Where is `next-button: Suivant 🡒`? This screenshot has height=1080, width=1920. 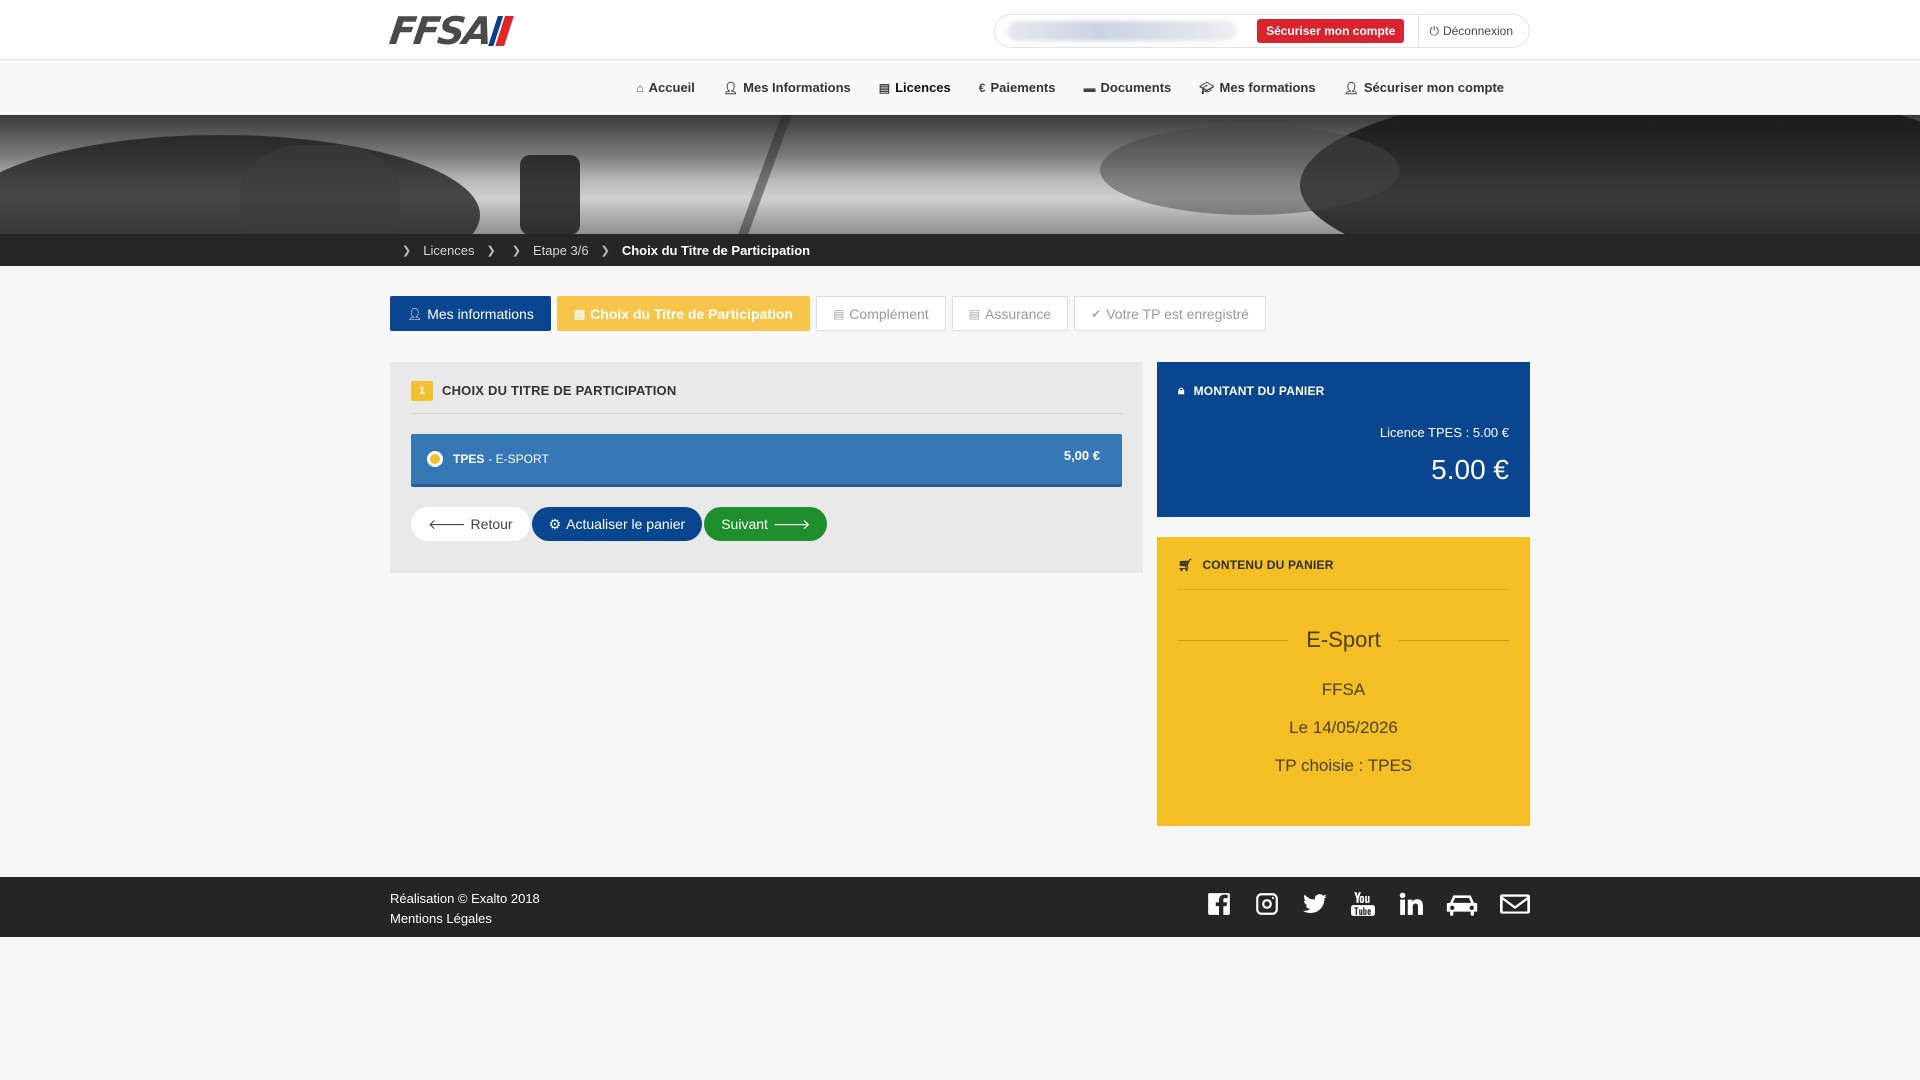 next-button: Suivant 🡒 is located at coordinates (766, 524).